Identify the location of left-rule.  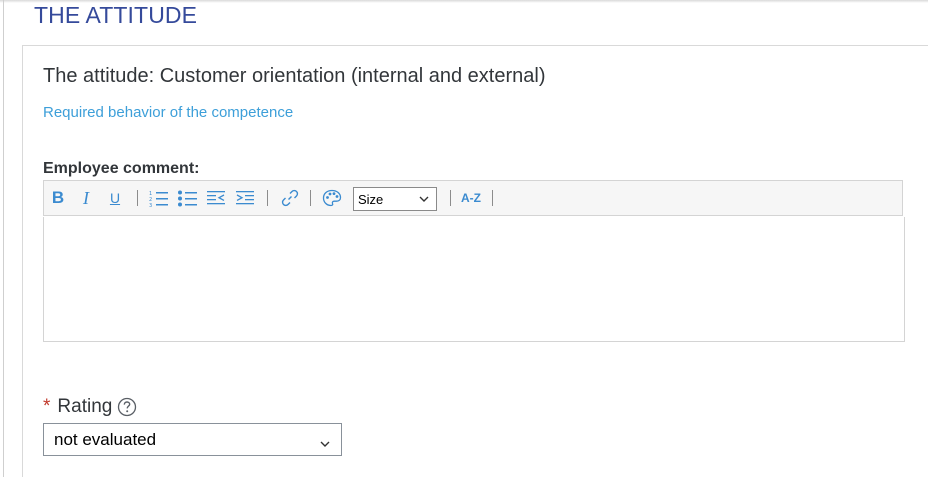
(3, 238).